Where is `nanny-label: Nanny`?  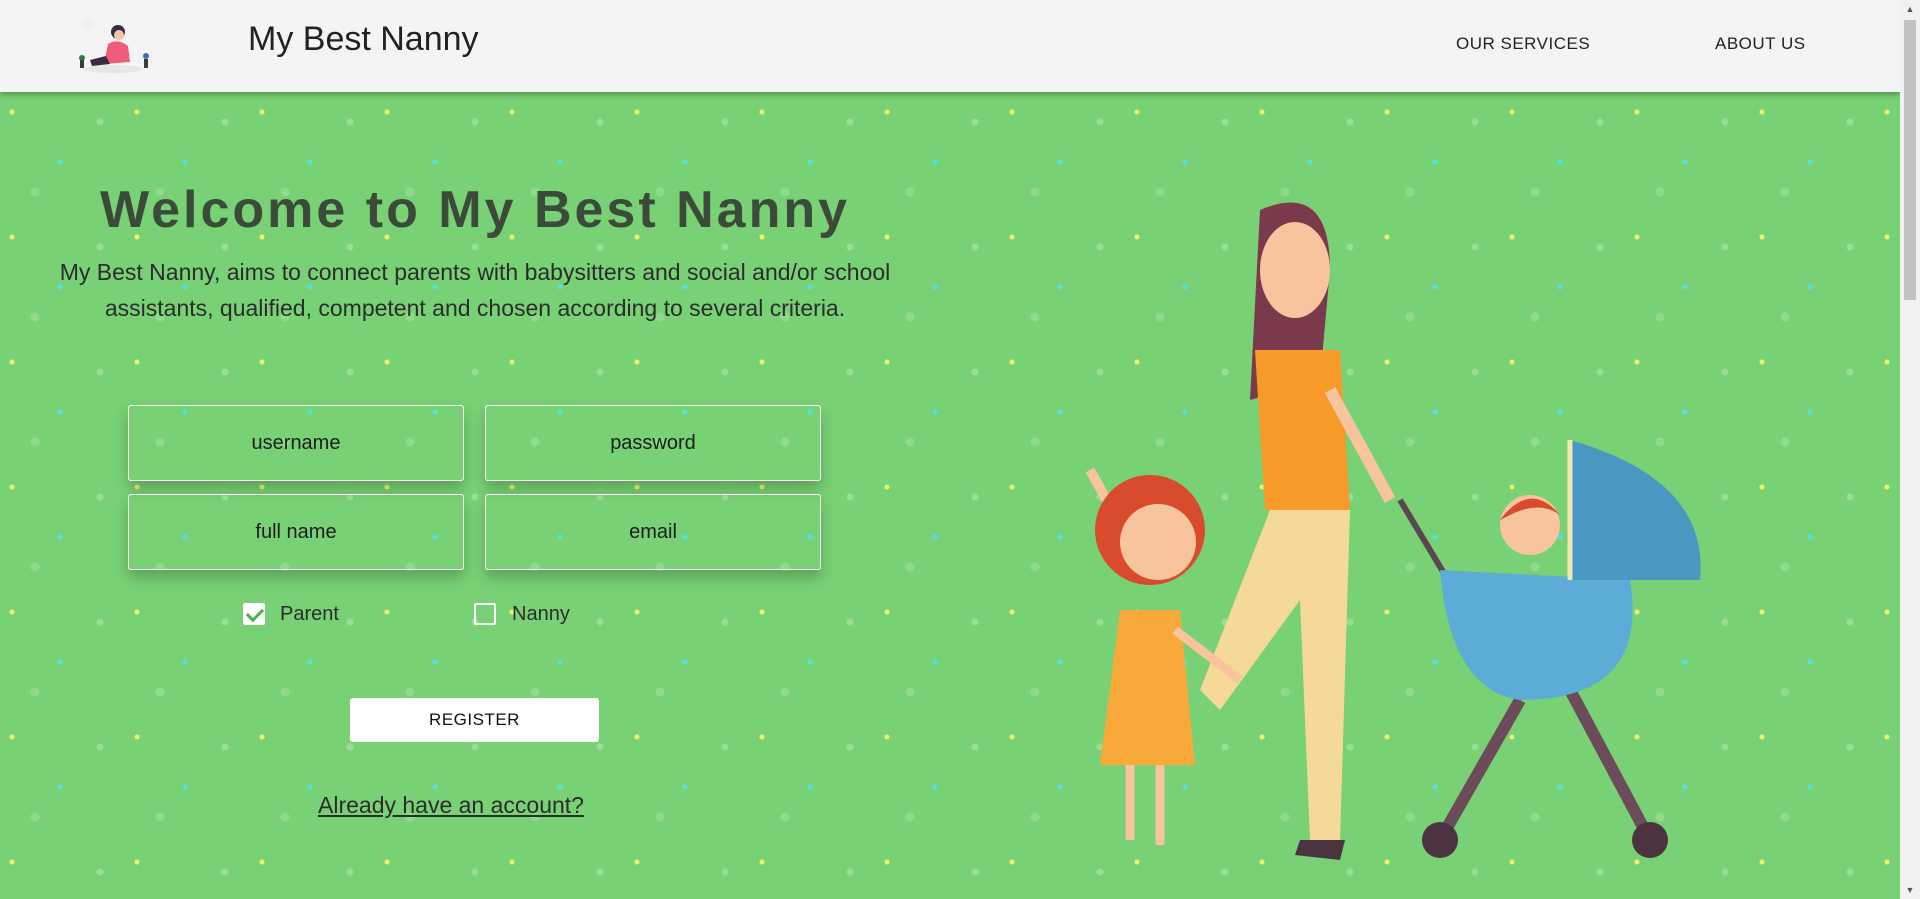
nanny-label: Nanny is located at coordinates (541, 614).